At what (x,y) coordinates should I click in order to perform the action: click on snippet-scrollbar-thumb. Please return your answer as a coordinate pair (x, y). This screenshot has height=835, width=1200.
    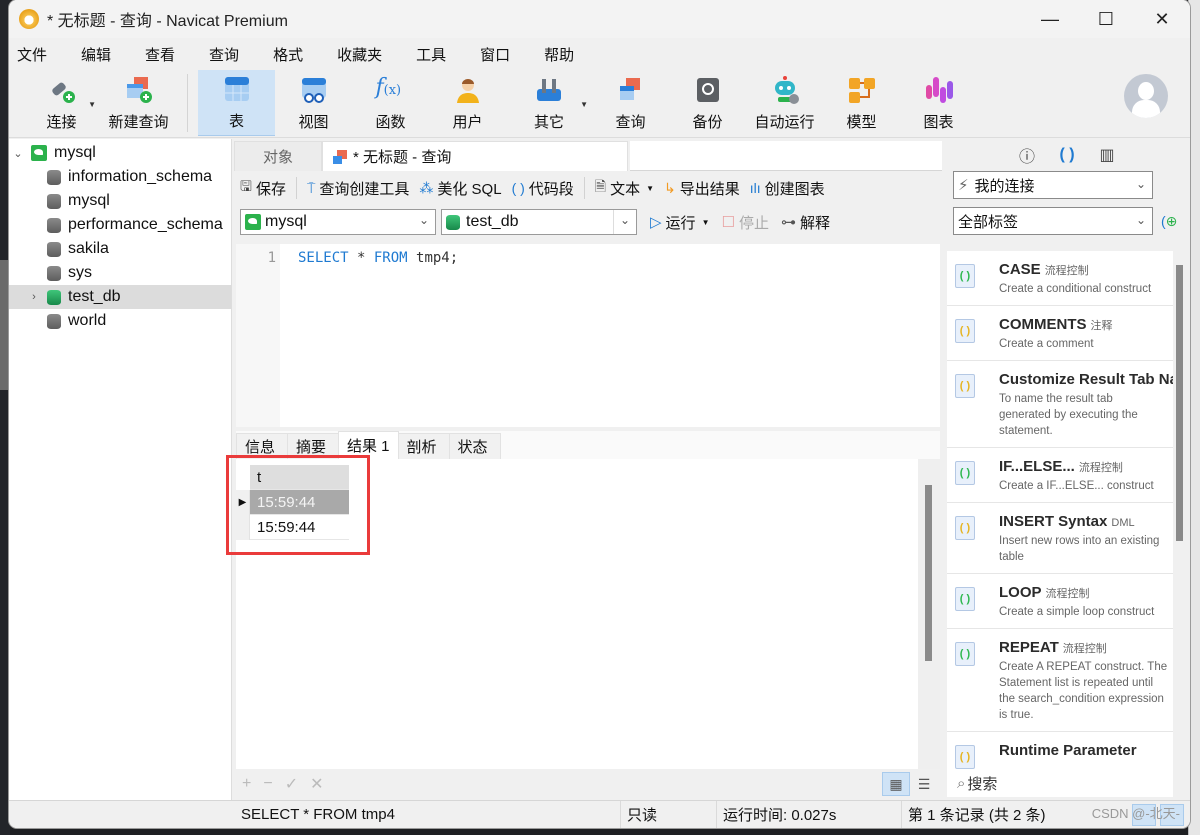
    Looking at the image, I should click on (1179, 403).